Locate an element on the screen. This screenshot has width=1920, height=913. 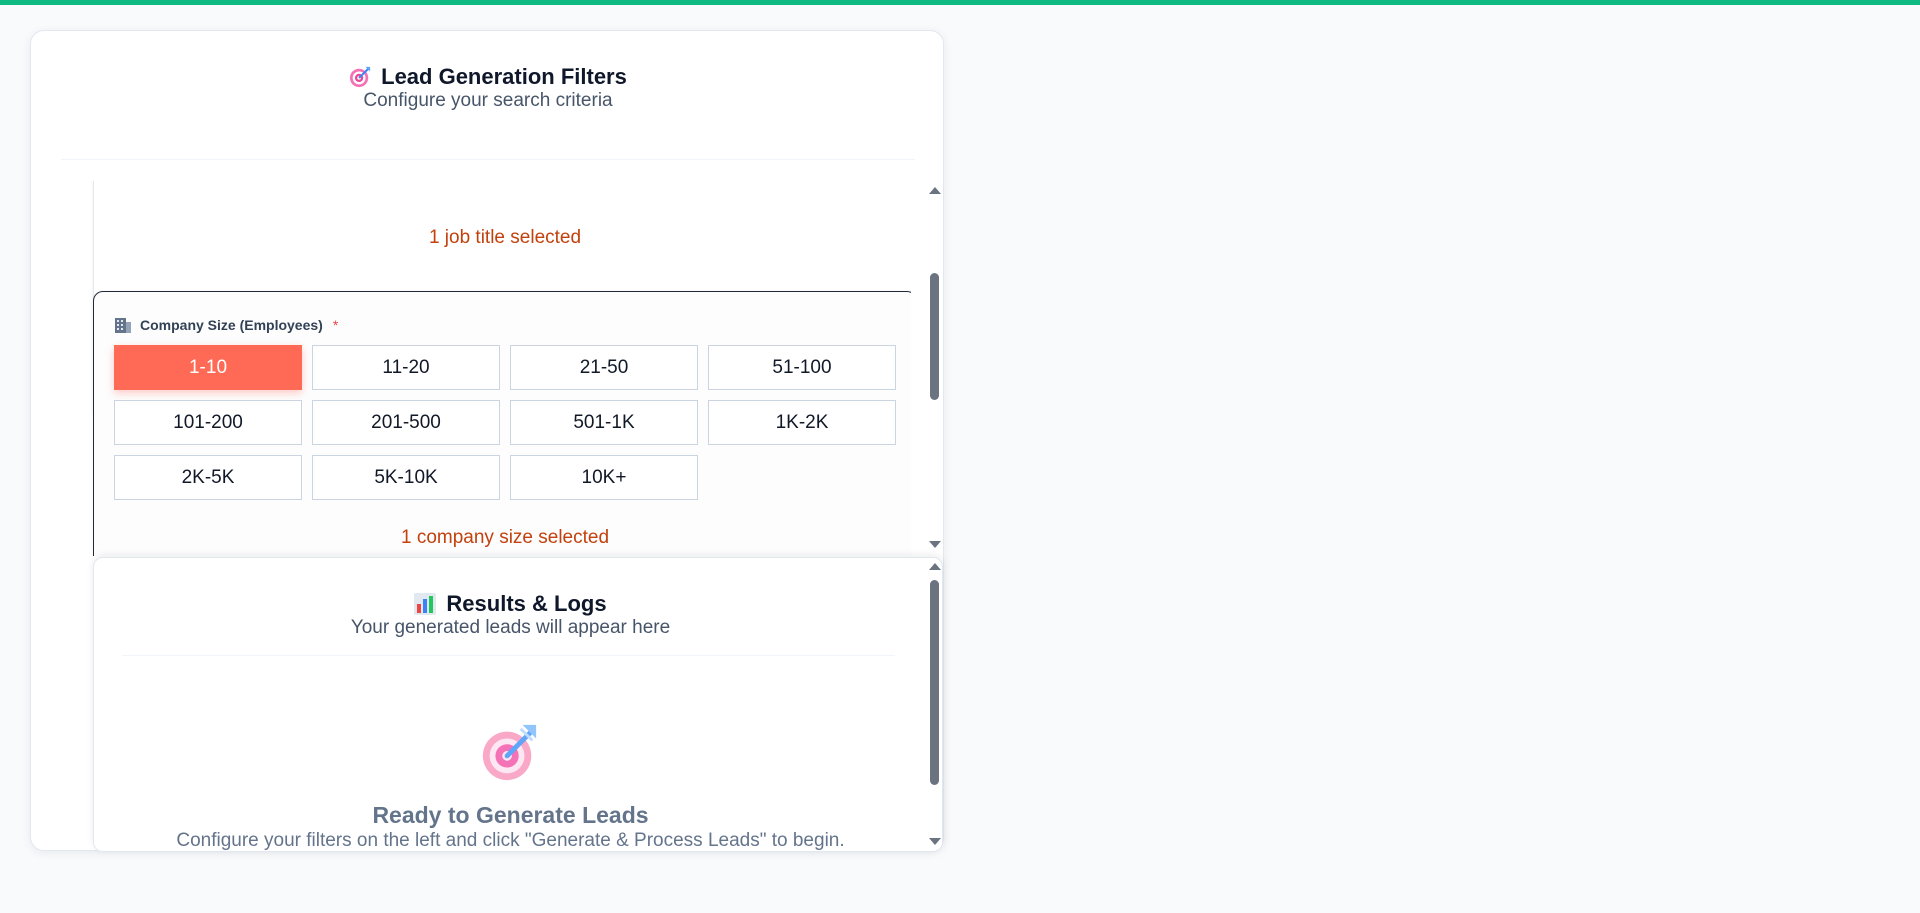
size-option-1-10: 1-10 is located at coordinates (208, 367).